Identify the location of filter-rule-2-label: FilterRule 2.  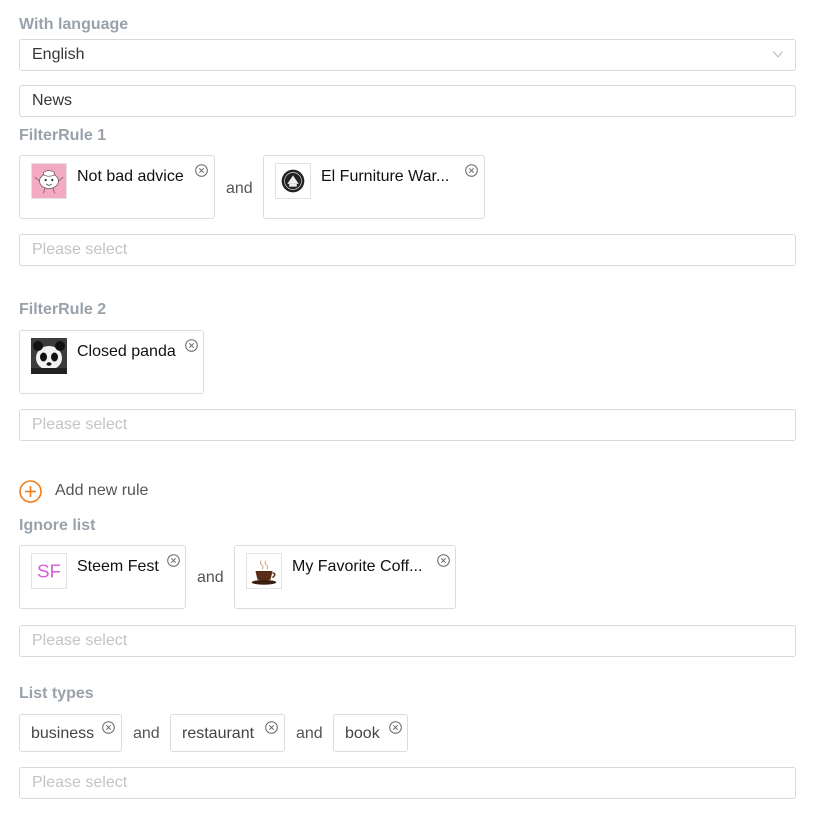
(63, 309).